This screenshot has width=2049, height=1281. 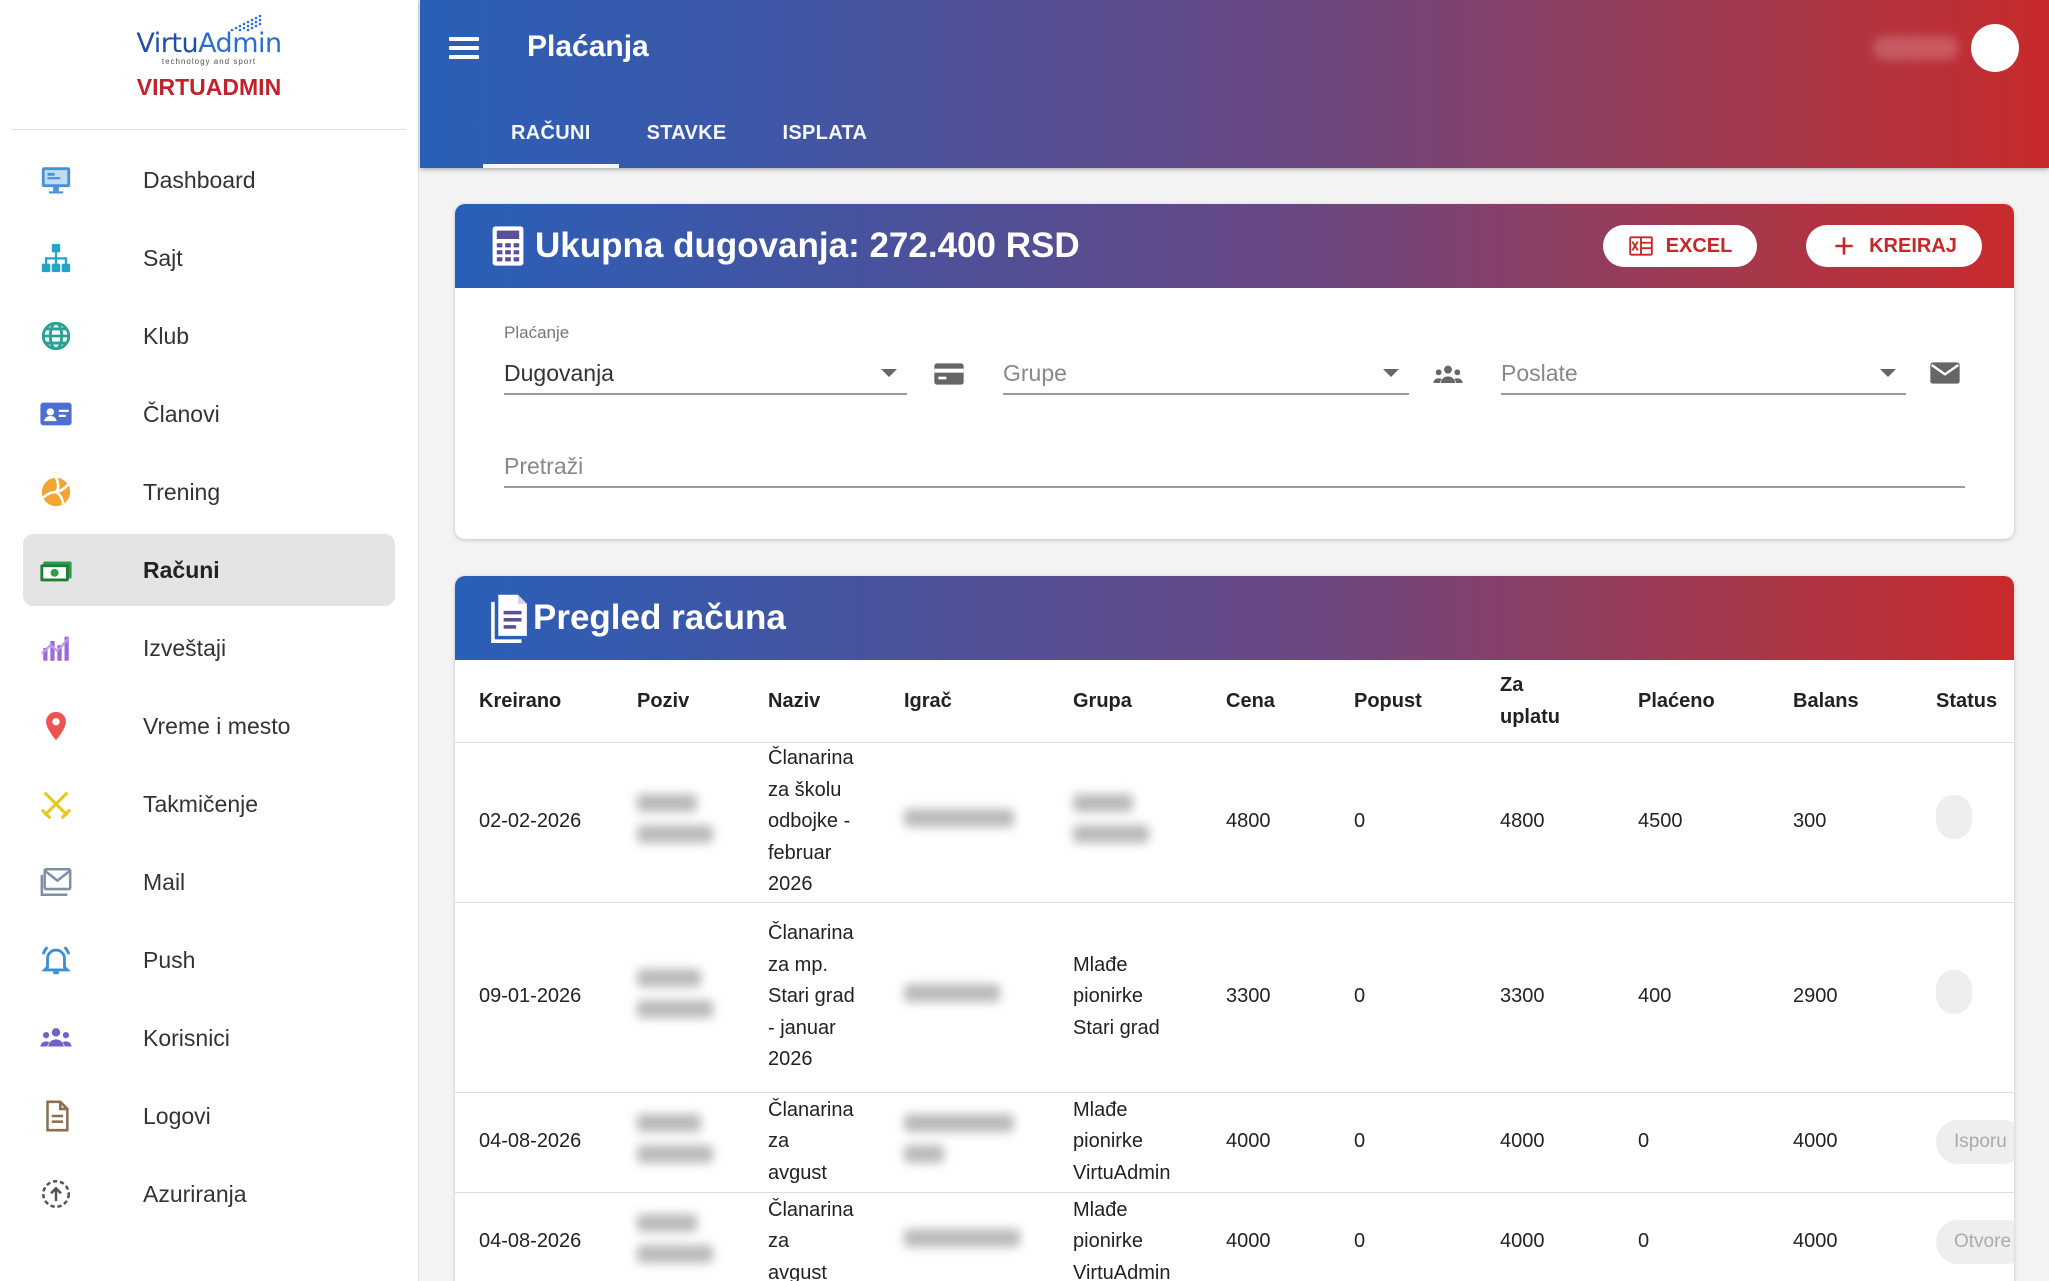 I want to click on sidebar-item-takmicenje: Takmičenje, so click(x=209, y=804).